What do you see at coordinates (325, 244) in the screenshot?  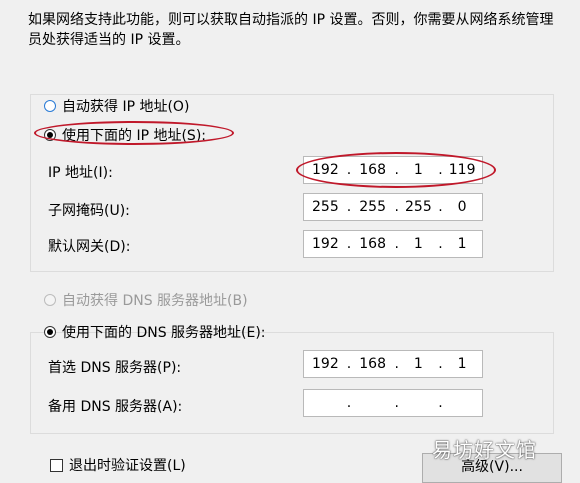 I see `default-gateway-octet-1: 192` at bounding box center [325, 244].